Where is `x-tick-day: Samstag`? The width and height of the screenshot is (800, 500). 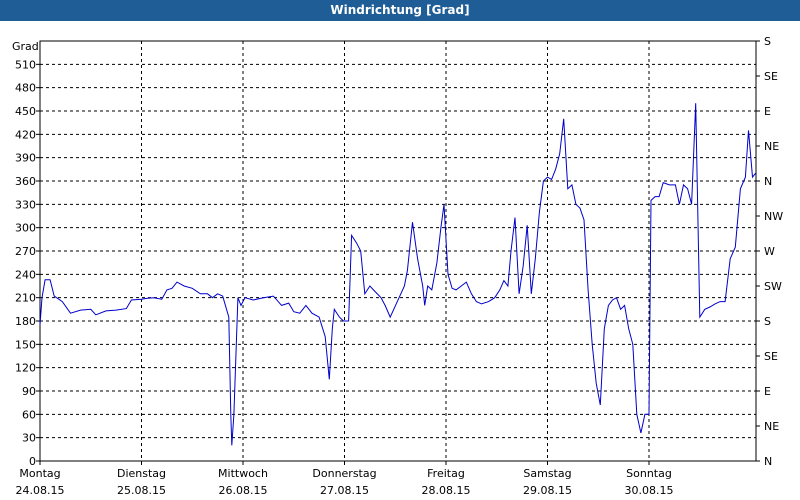 x-tick-day: Samstag is located at coordinates (547, 473).